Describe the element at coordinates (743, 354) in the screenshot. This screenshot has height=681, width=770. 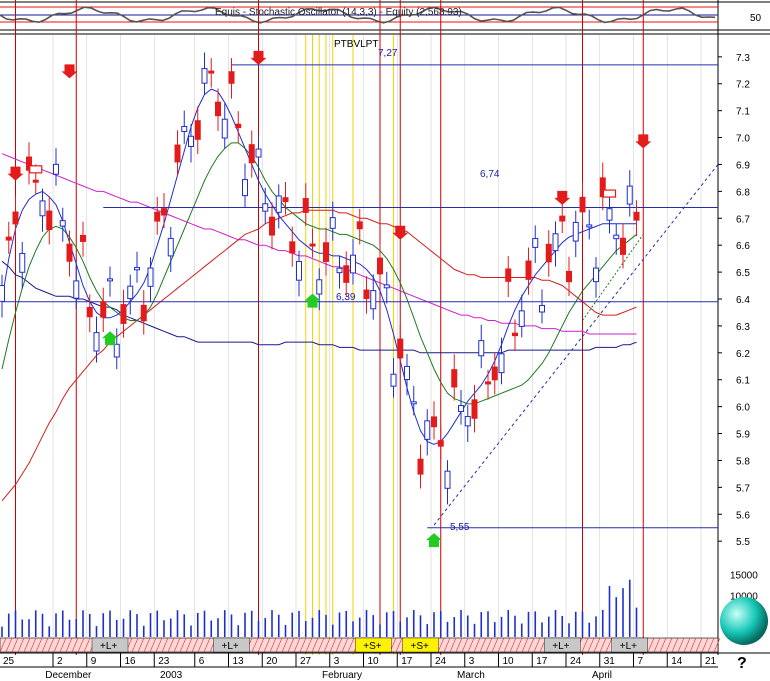
I see `price-tick-label: 6.2` at that location.